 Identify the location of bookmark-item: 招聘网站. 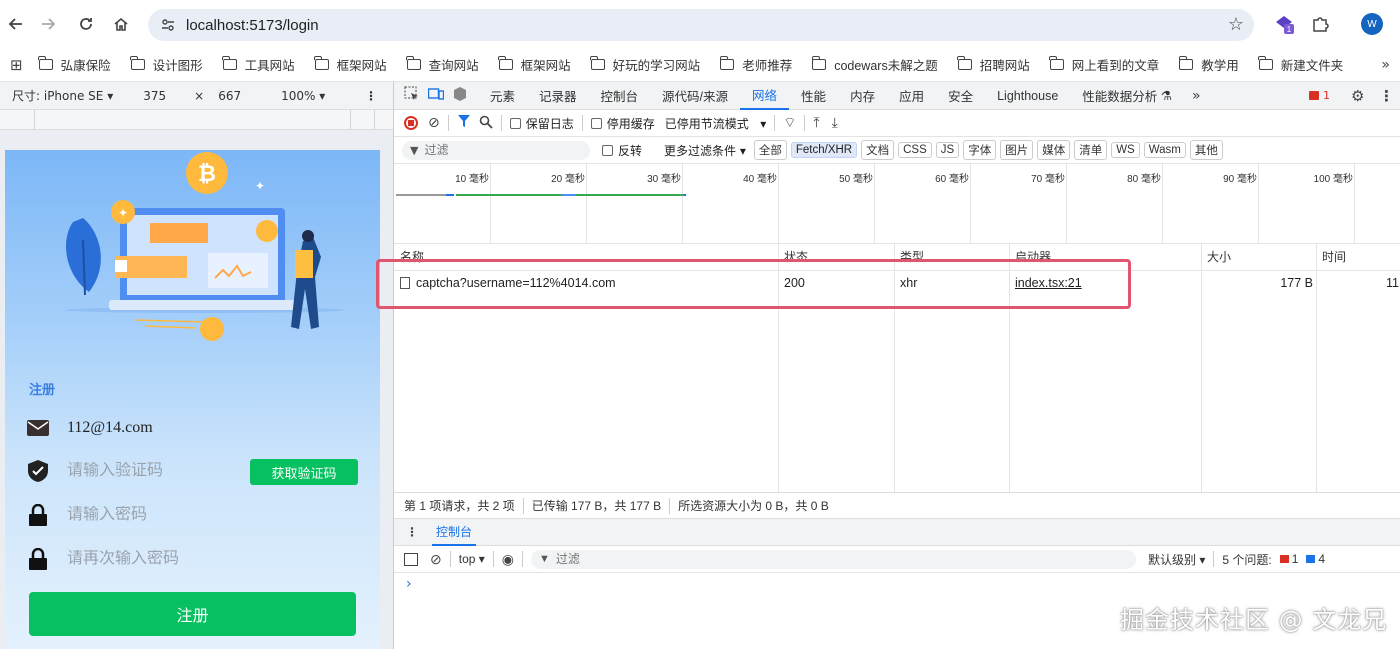
(993, 64).